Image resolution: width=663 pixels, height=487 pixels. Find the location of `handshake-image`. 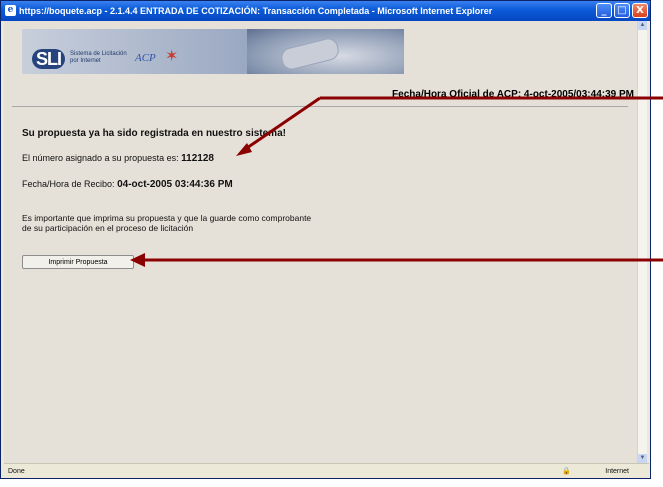

handshake-image is located at coordinates (325, 51).